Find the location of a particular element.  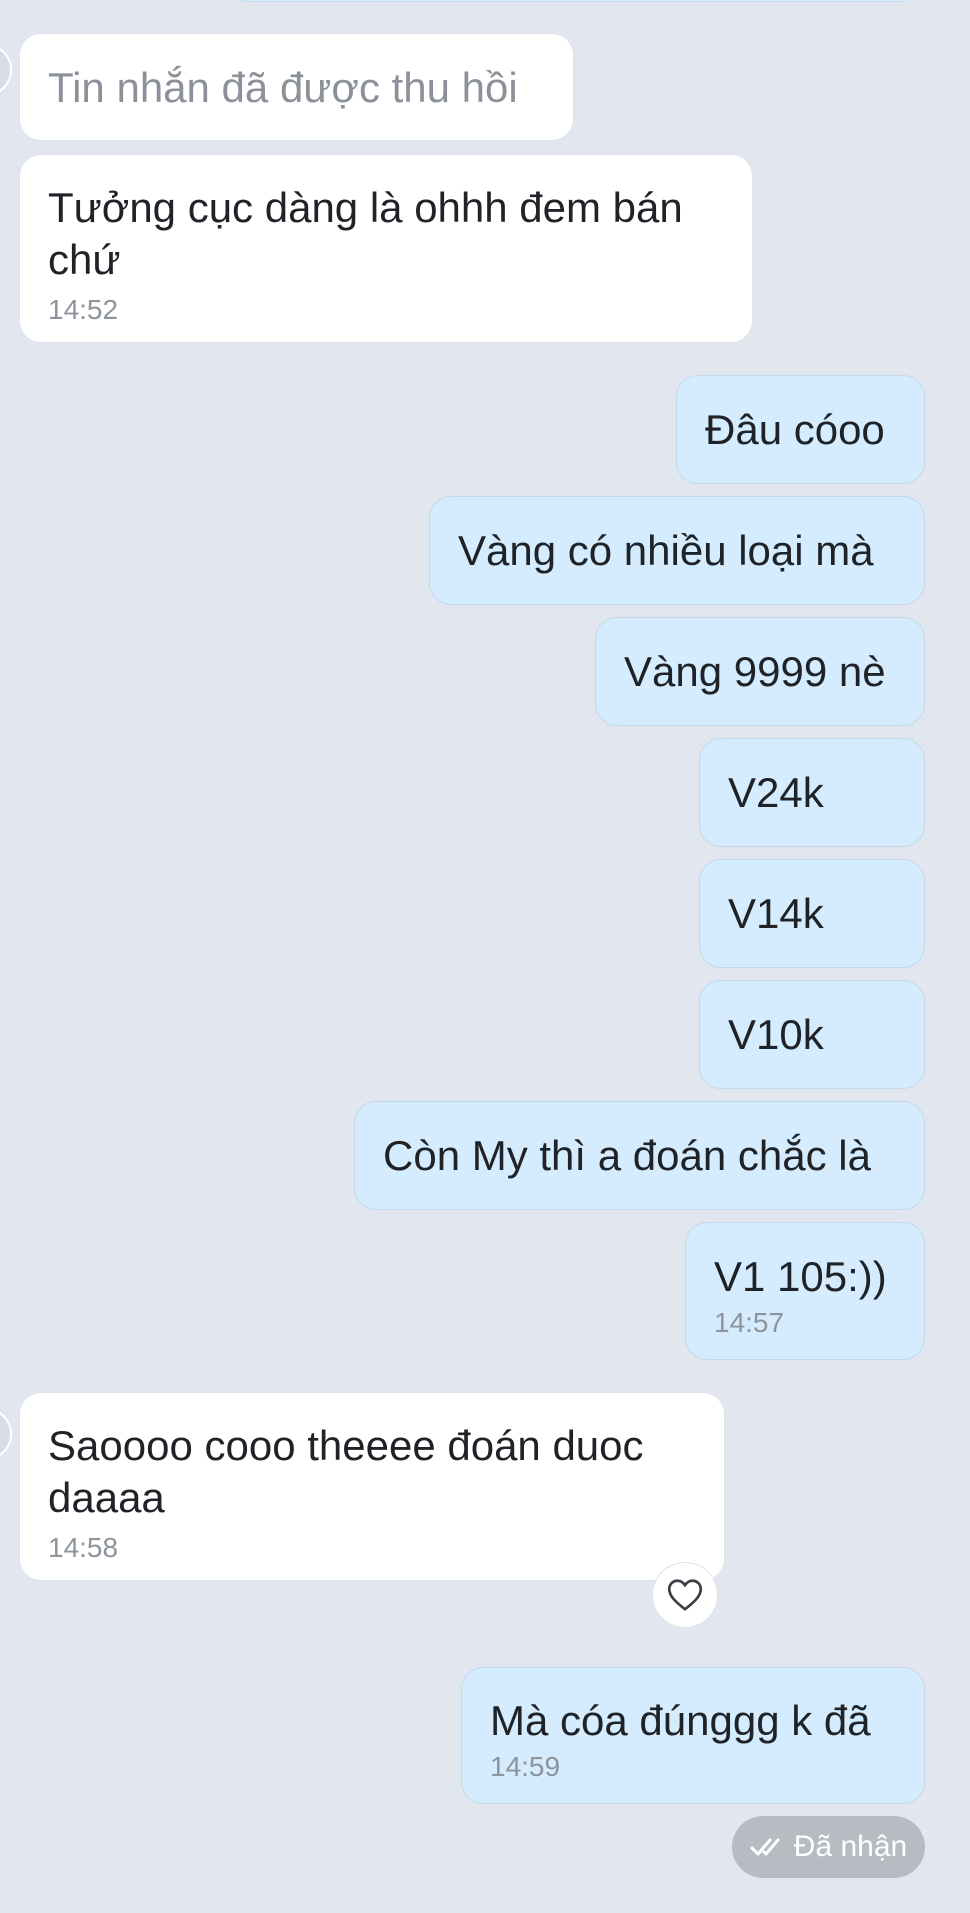

delivery-status-label: Đã nhận is located at coordinates (850, 1846).